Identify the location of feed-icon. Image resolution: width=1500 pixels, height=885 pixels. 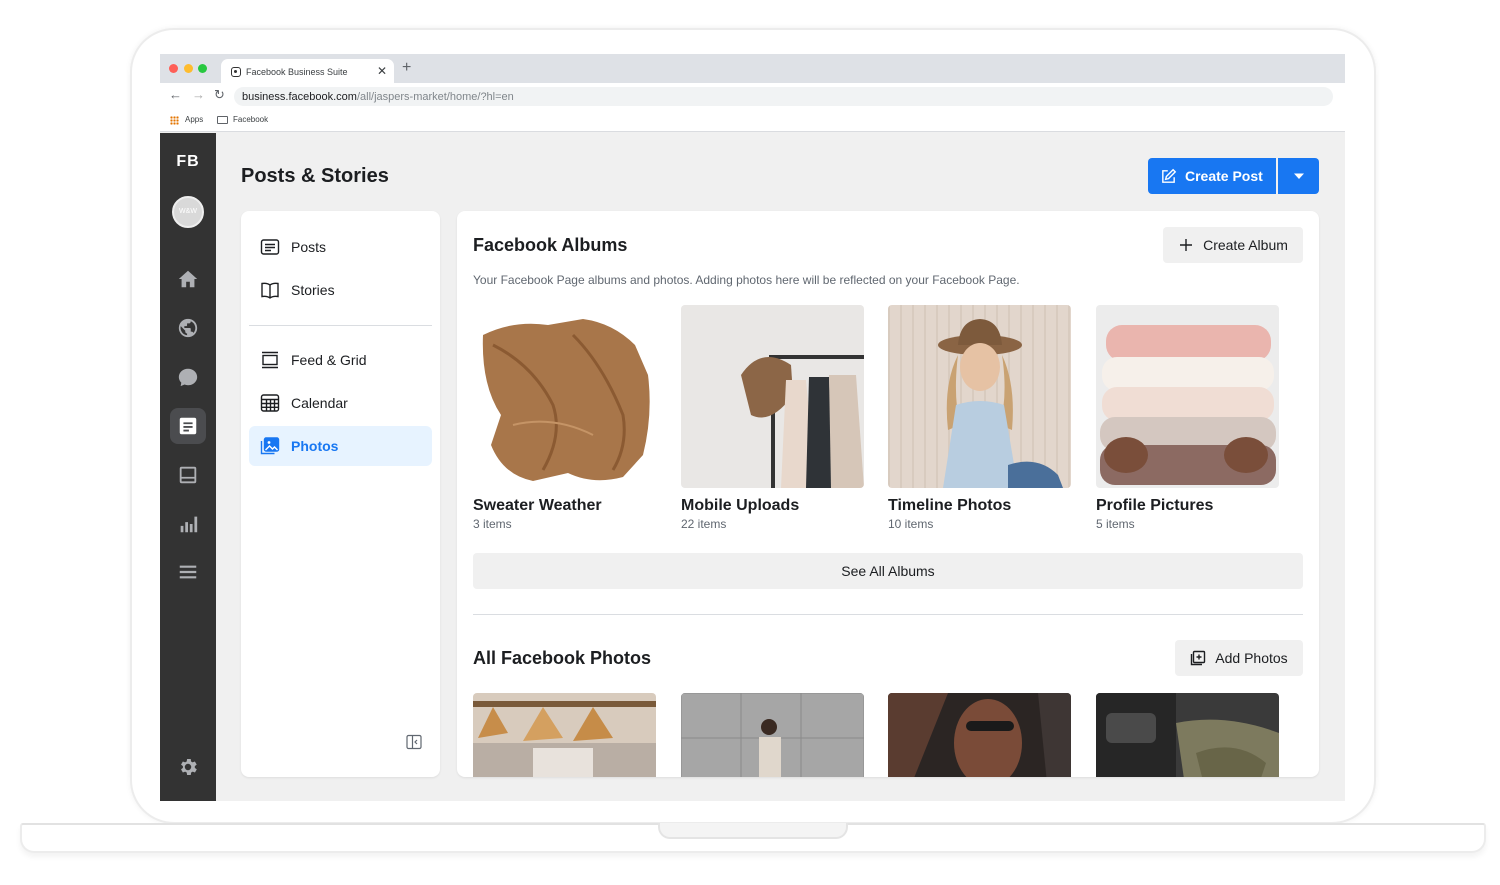
(270, 360).